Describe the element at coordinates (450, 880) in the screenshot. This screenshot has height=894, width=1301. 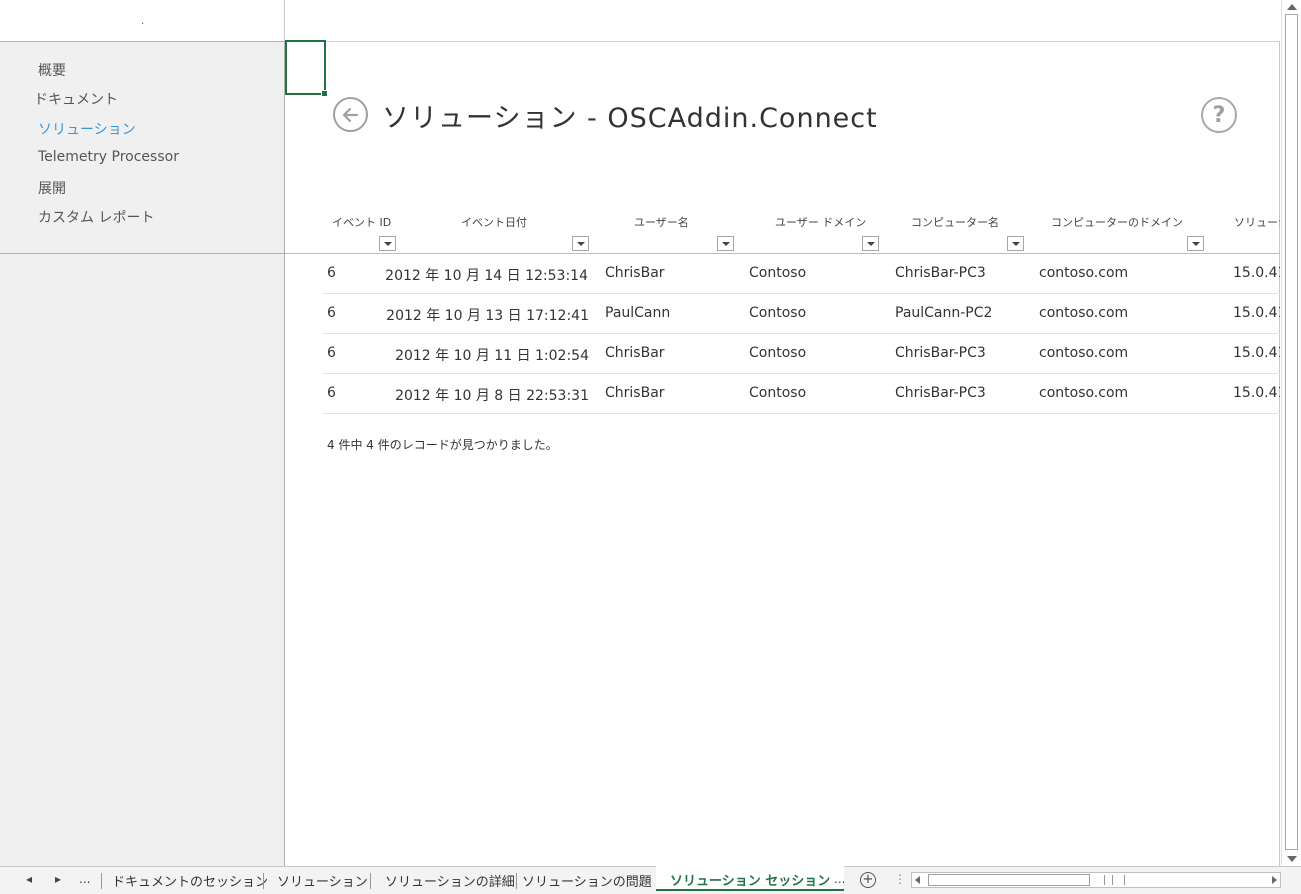
I see `tab-solution-details: ソリューションの詳細` at that location.